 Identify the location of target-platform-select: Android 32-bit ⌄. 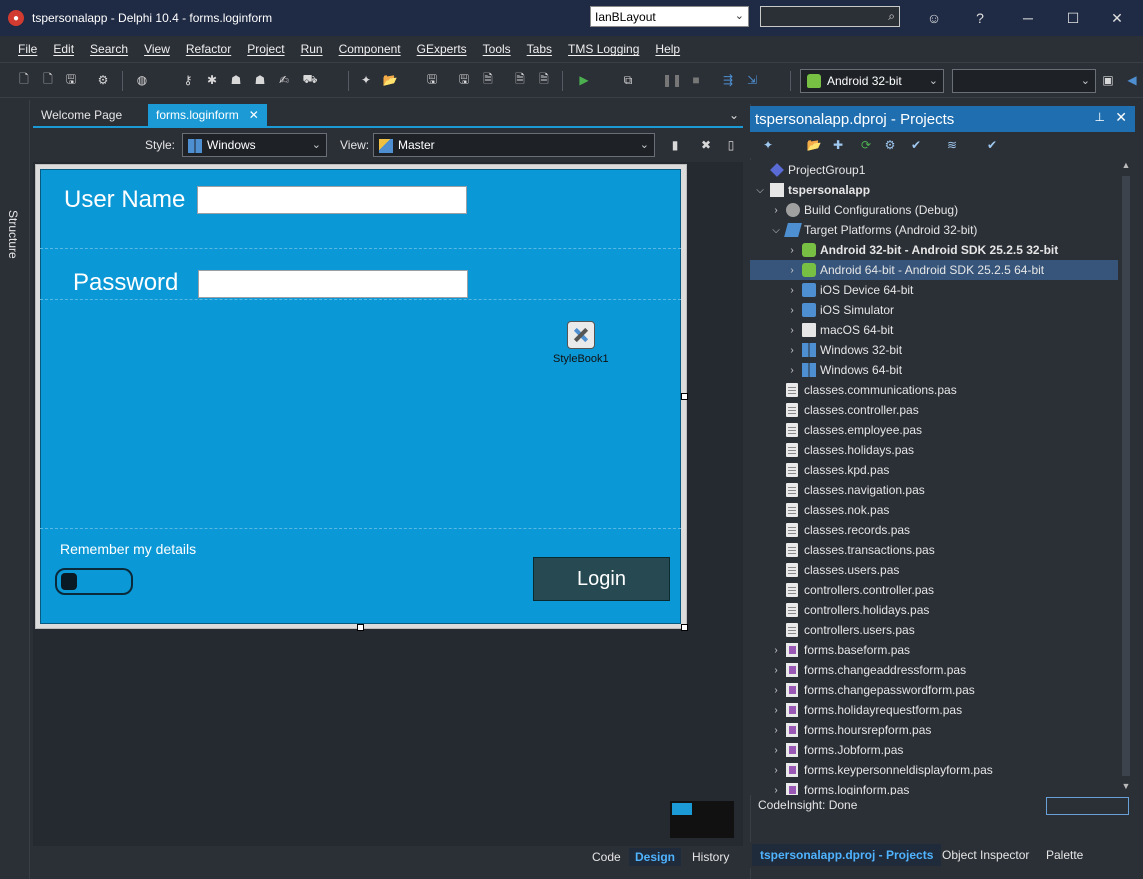
(872, 81).